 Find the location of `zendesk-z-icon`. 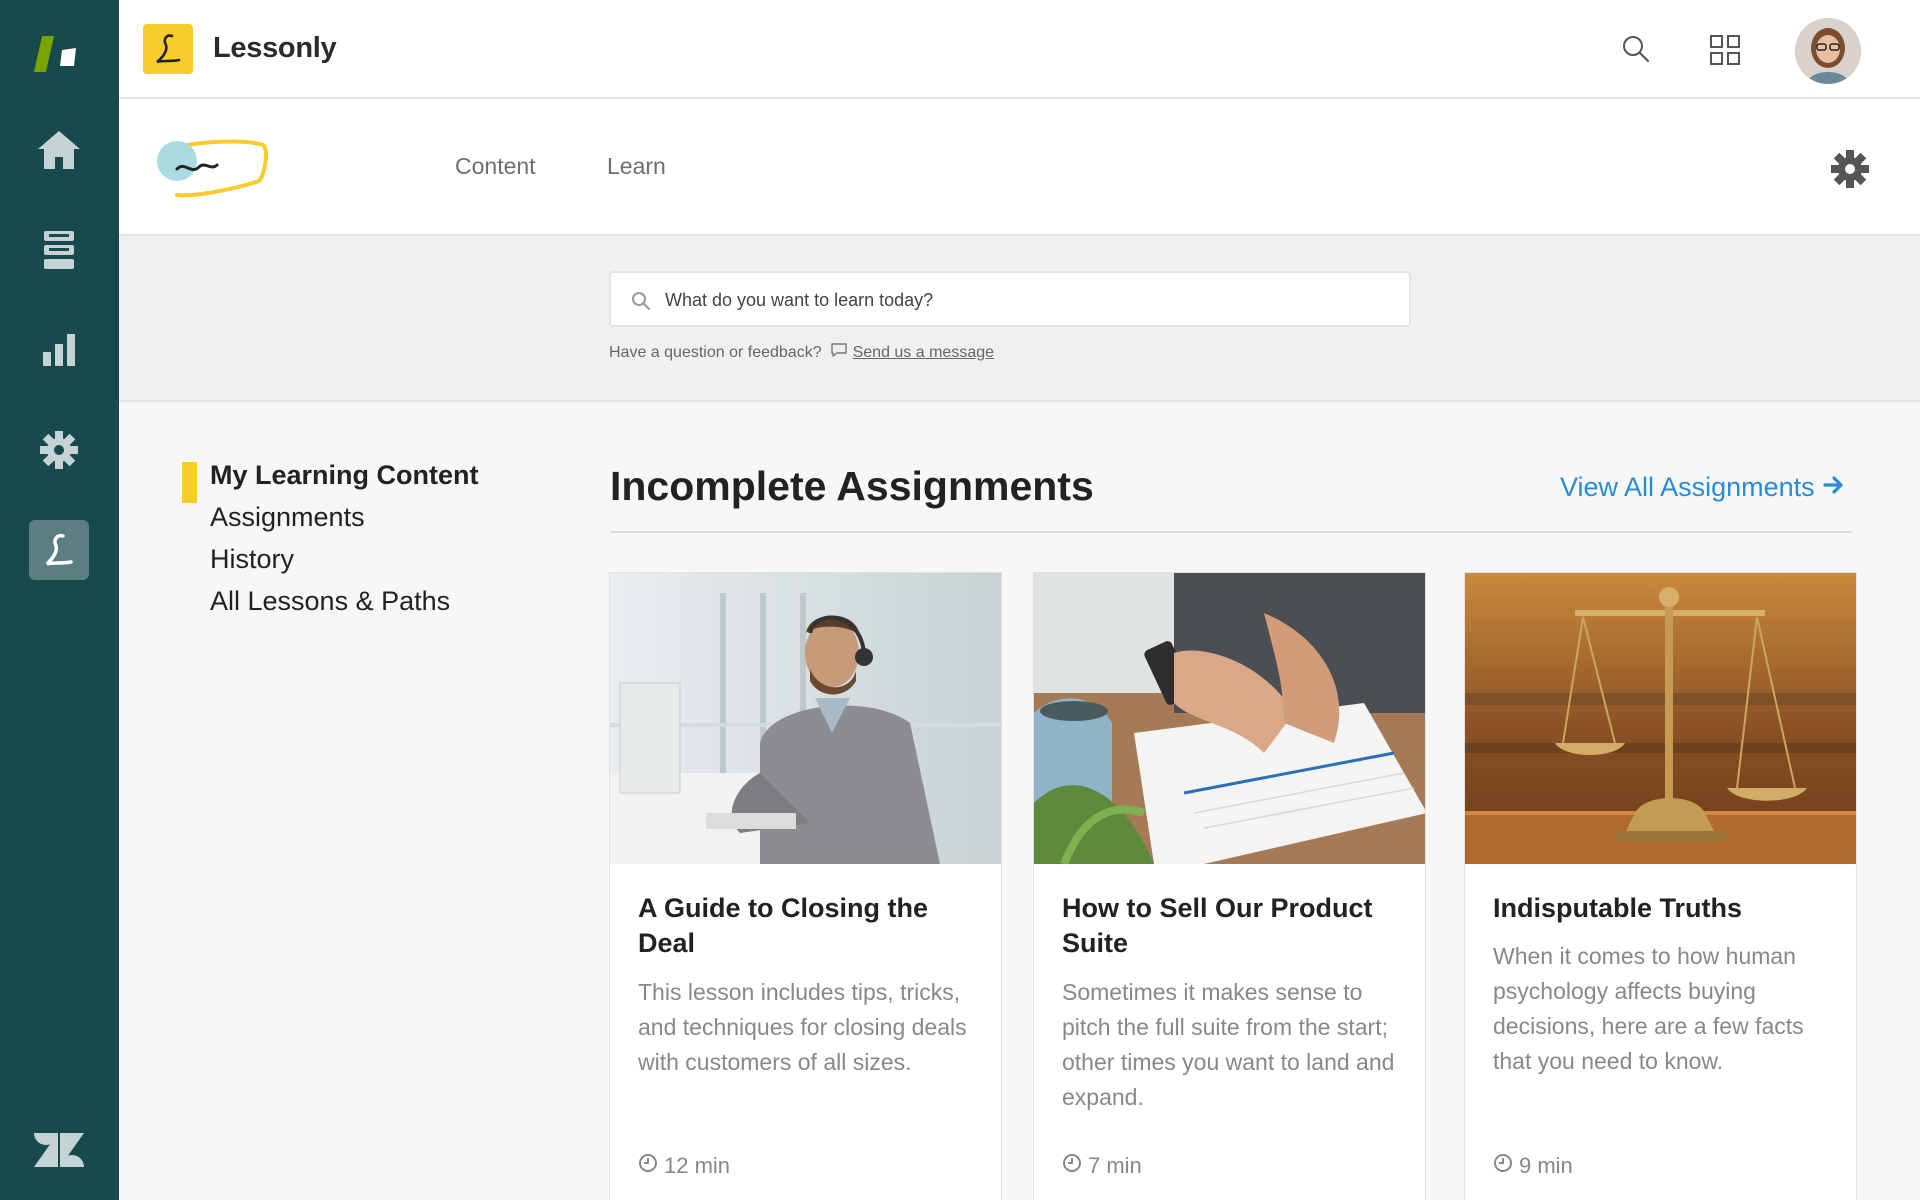

zendesk-z-icon is located at coordinates (59, 1150).